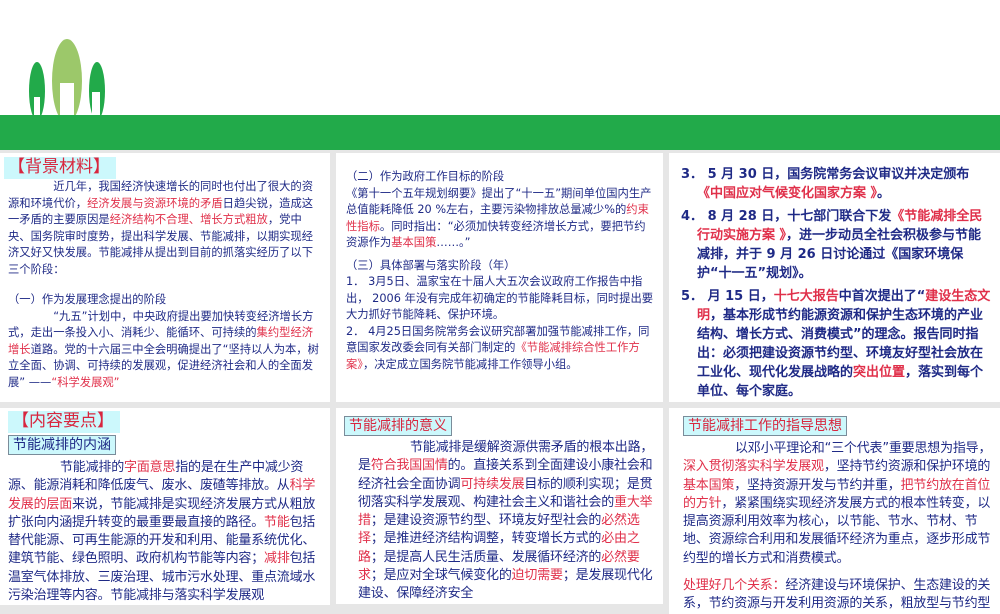 Image resolution: width=1000 pixels, height=614 pixels. Describe the element at coordinates (85, 382) in the screenshot. I see `highlighted-text: “科学发展观”` at that location.